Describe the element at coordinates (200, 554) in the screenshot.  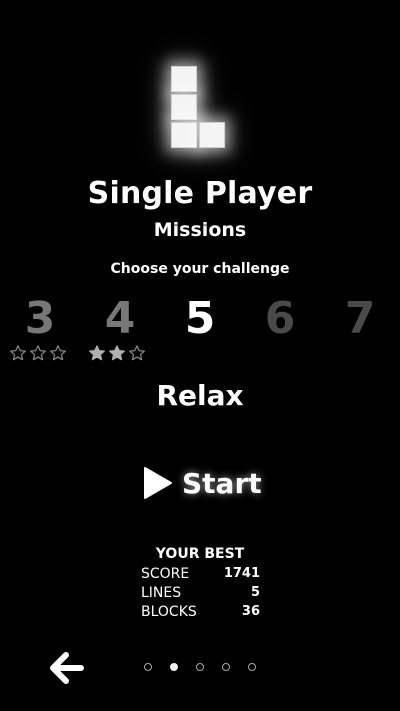
I see `best-section-title: YOUR BEST` at that location.